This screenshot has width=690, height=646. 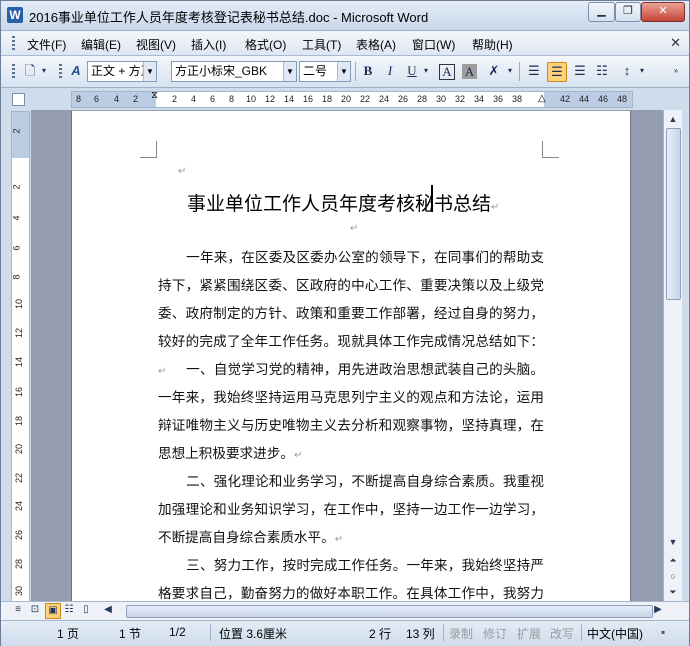 I want to click on menu-edit: 编辑(E), so click(x=101, y=44).